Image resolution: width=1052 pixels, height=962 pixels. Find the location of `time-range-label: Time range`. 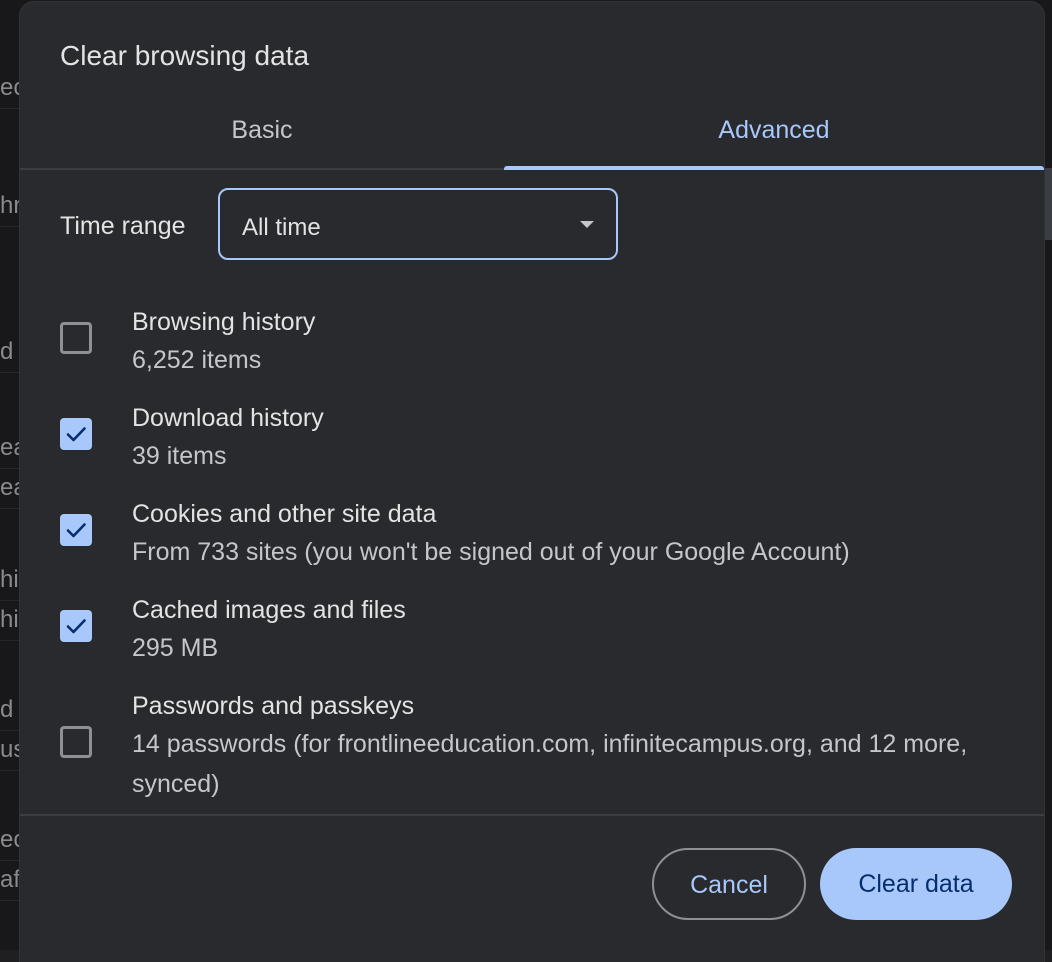

time-range-label: Time range is located at coordinates (123, 226).